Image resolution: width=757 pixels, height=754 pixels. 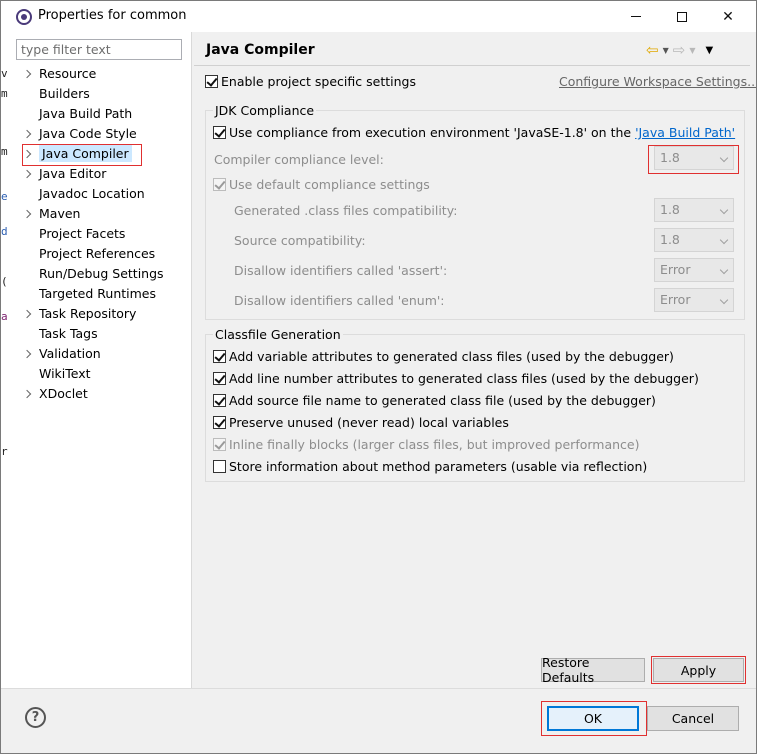 I want to click on tree-item-resource: Resource, so click(x=100, y=74).